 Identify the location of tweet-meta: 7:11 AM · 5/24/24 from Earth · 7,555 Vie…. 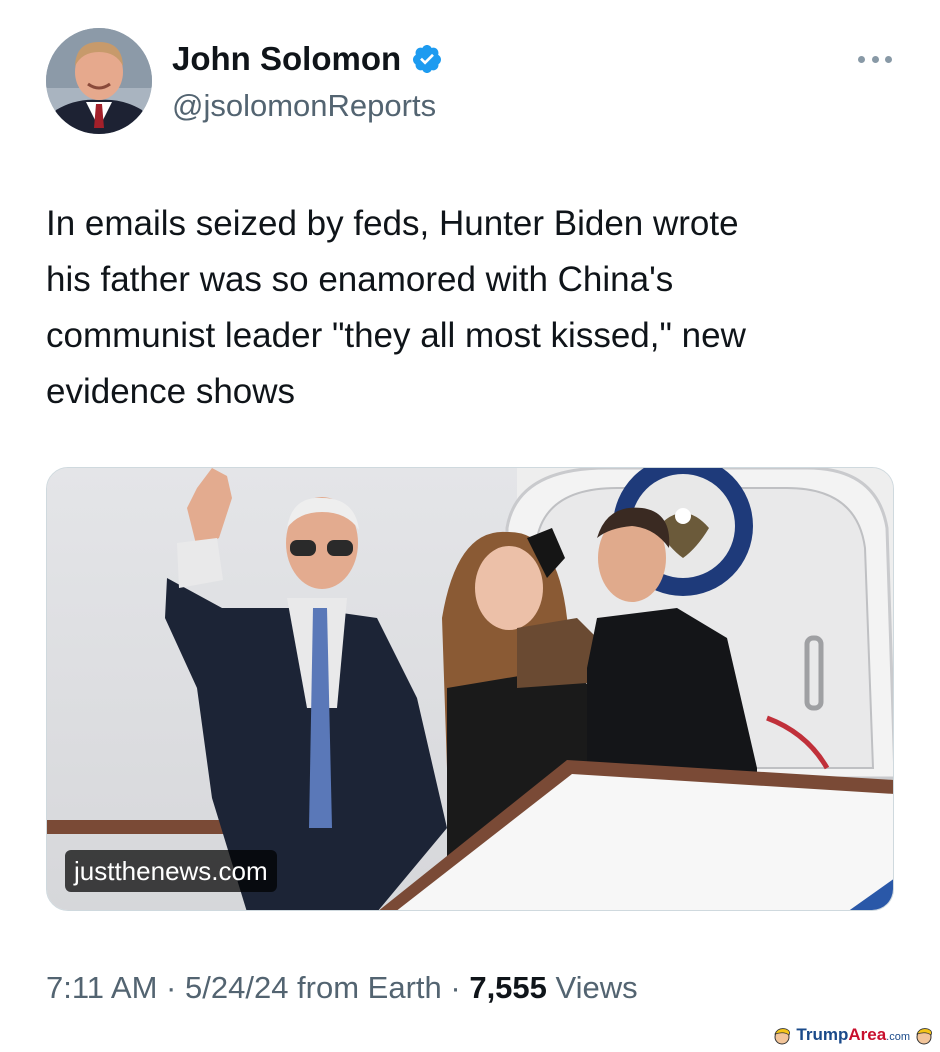
(342, 988).